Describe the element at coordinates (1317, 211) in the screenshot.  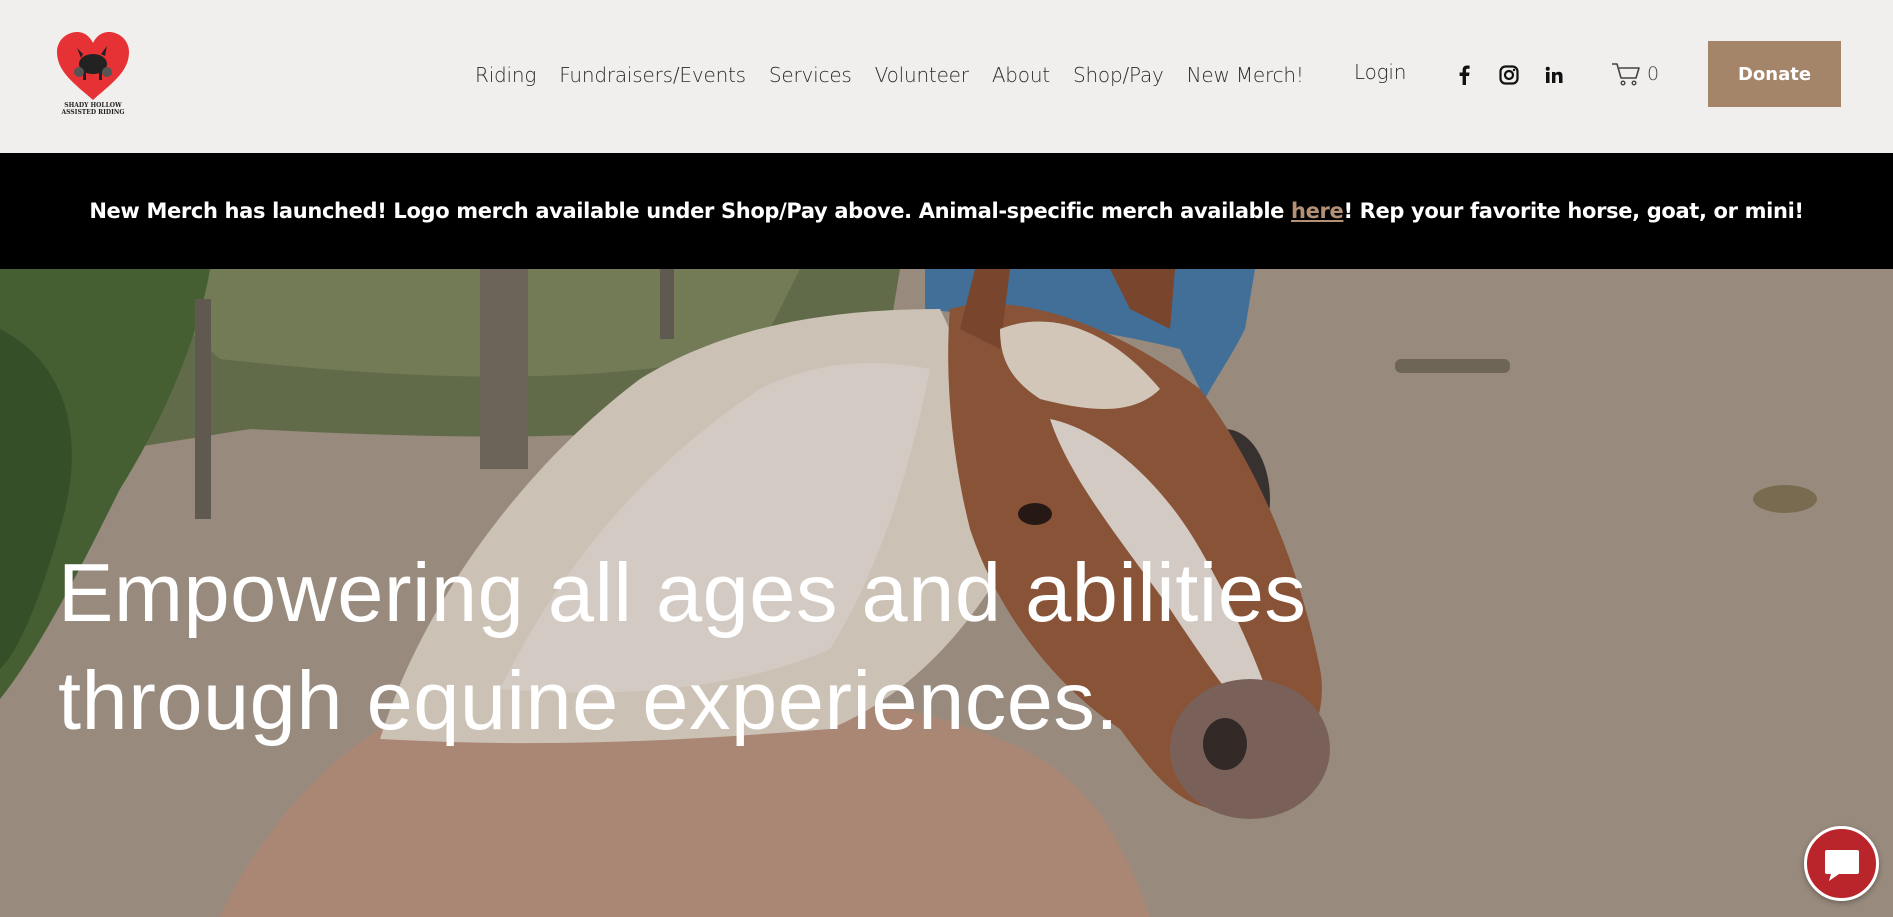
I see `announcement-here-link: here` at that location.